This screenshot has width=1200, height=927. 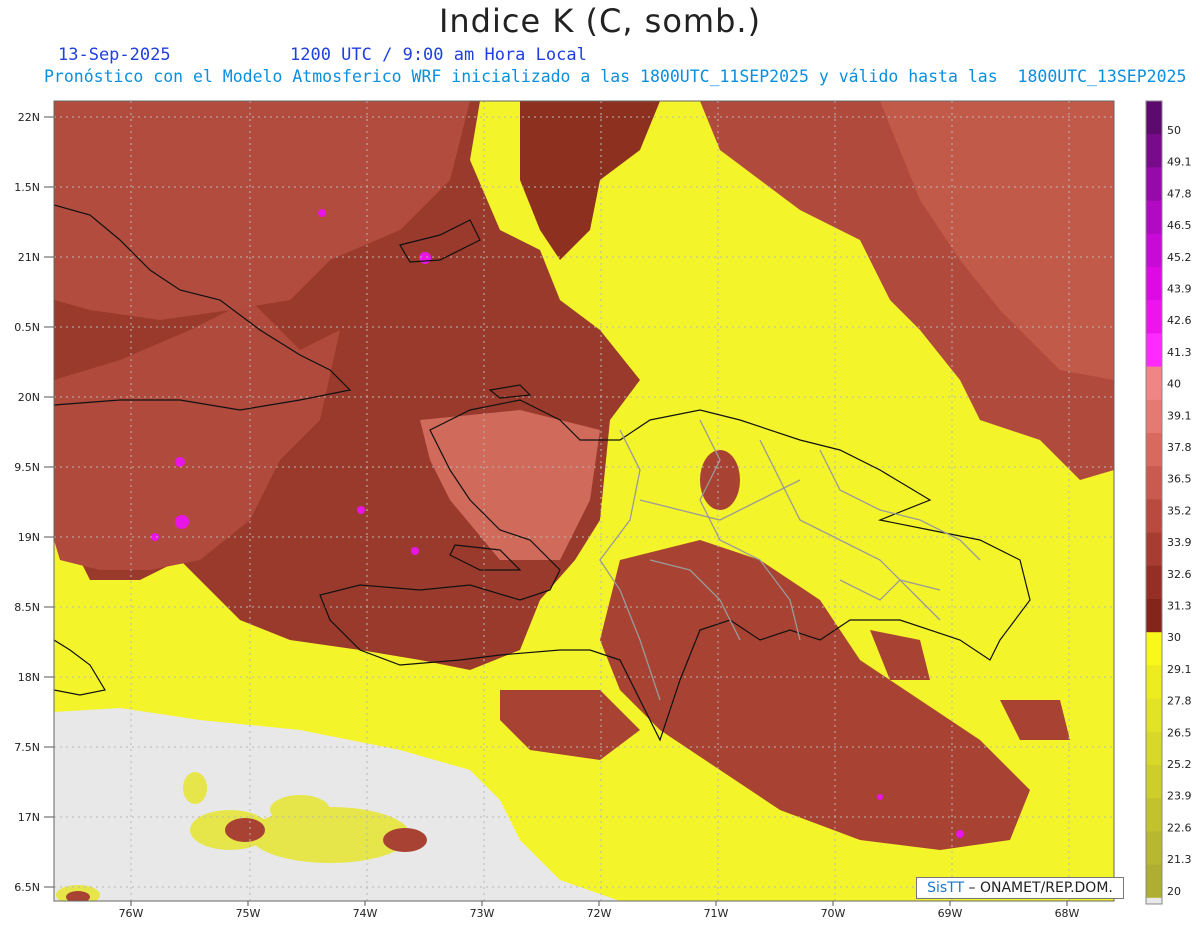 I want to click on colorbar-label: 25.2, so click(x=1179, y=764).